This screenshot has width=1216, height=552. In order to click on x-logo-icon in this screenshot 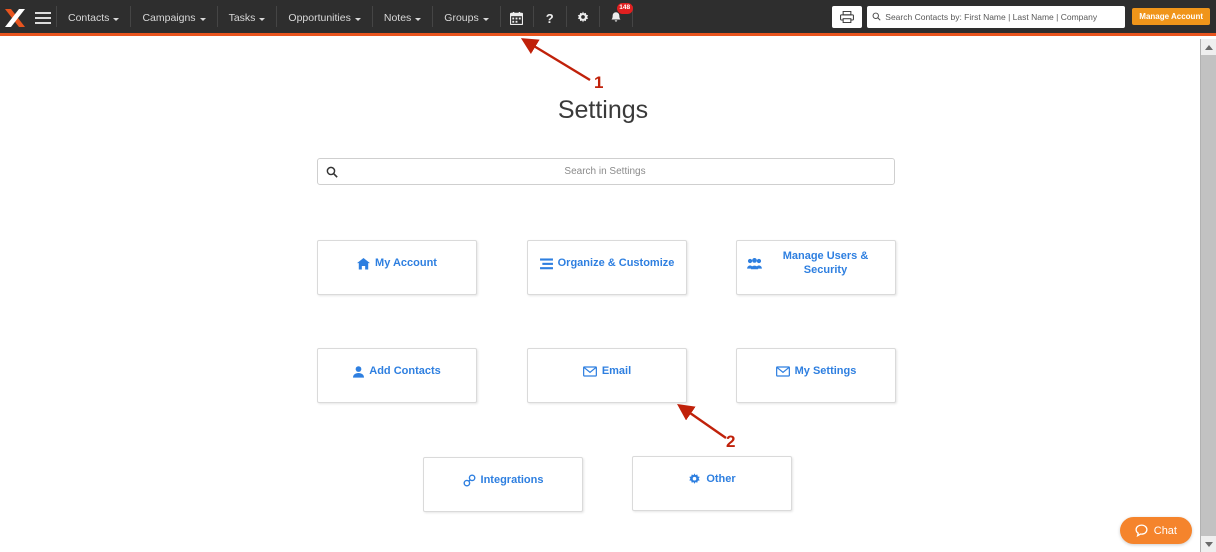, I will do `click(15, 18)`.